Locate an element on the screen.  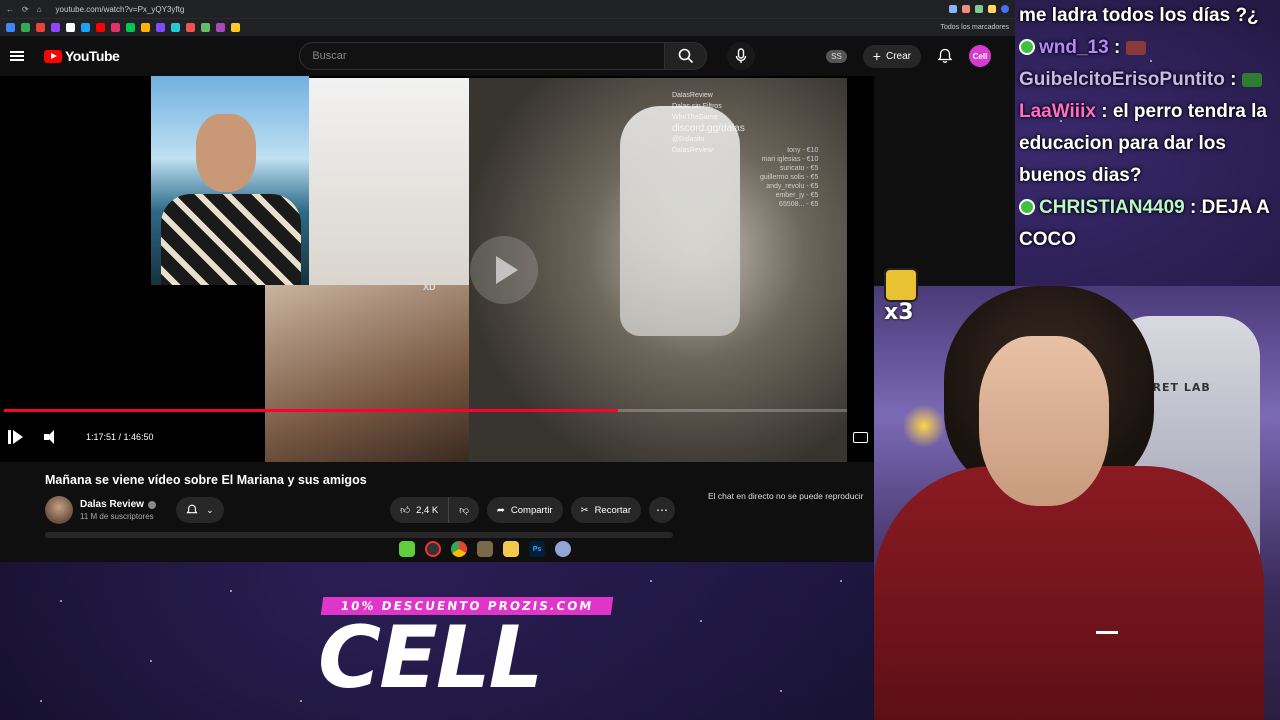
scissors-icon: ✂ is located at coordinates (584, 510).